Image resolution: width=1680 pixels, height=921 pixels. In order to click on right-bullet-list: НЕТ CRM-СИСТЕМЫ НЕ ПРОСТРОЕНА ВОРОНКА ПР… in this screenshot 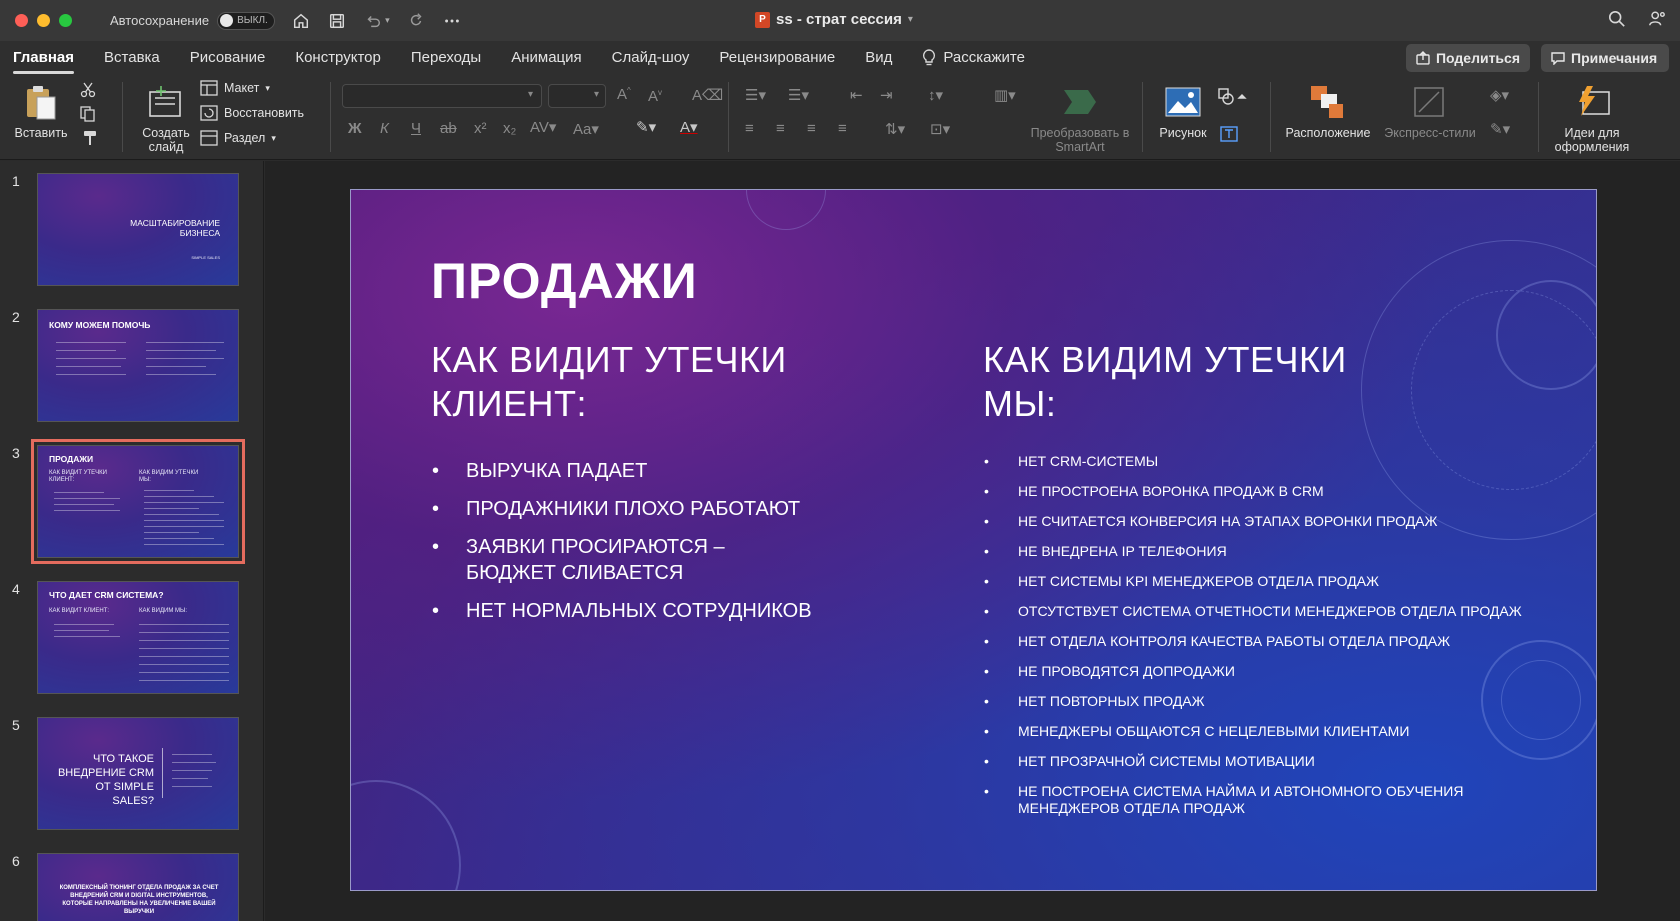, I will do `click(1271, 641)`.